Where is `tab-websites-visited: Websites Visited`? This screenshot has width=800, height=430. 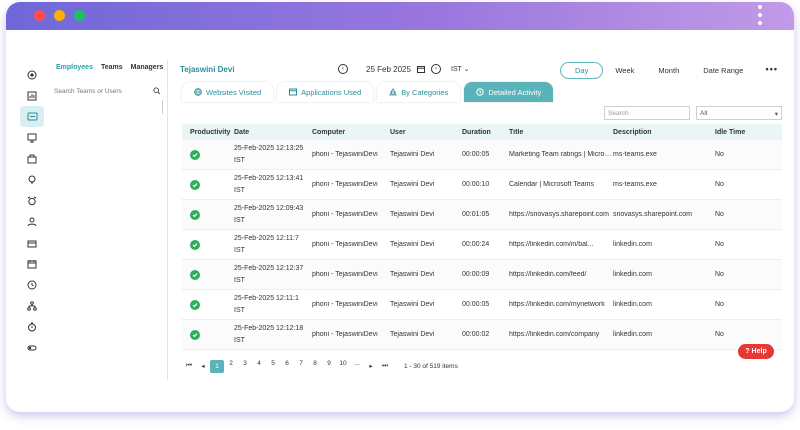
tab-websites-visited: Websites Visited is located at coordinates (228, 92).